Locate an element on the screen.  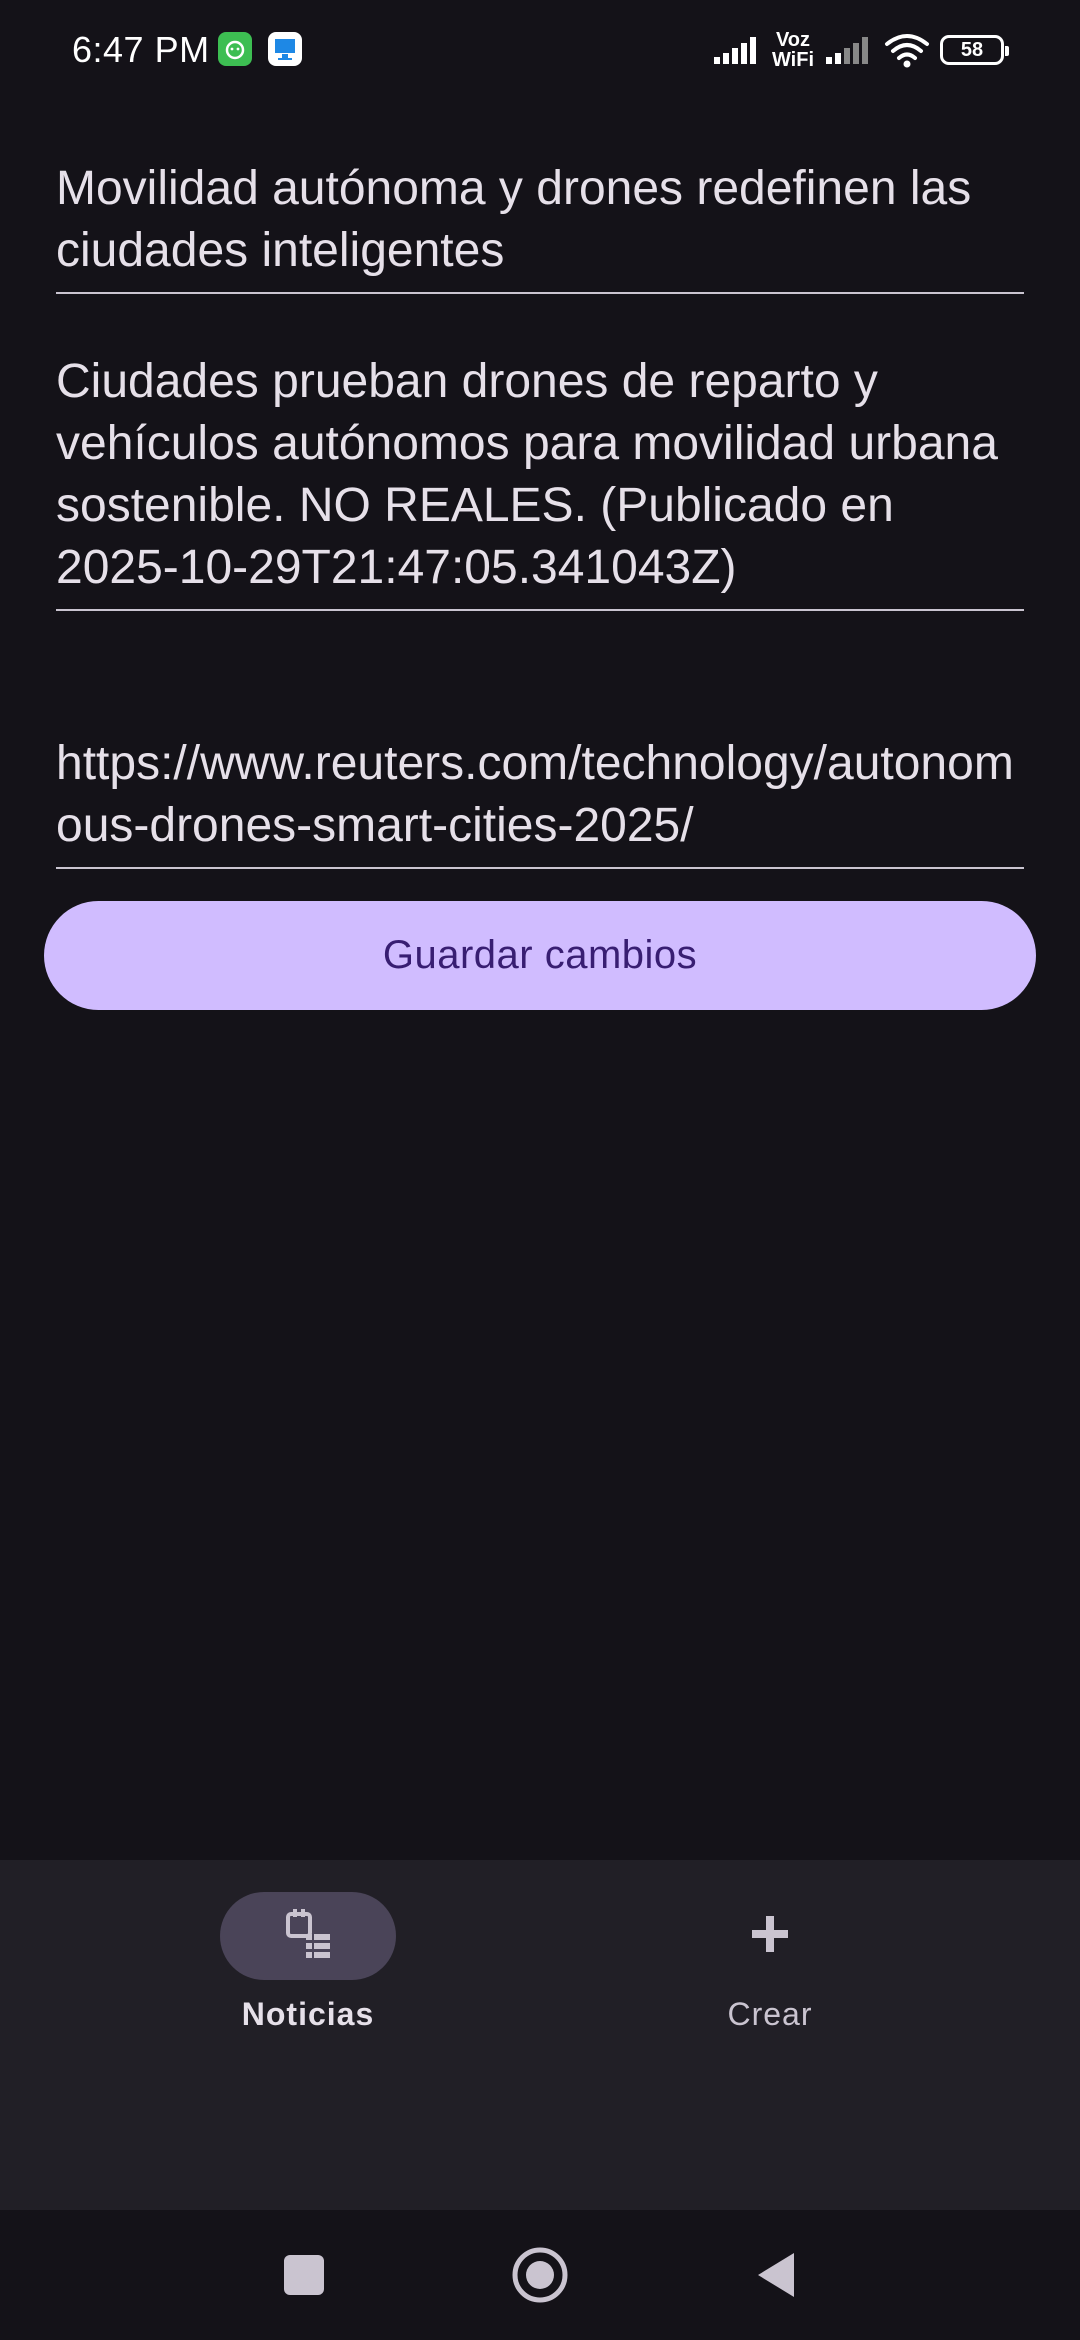
vowifi-indicator: Voz WiFi is located at coordinates (793, 50).